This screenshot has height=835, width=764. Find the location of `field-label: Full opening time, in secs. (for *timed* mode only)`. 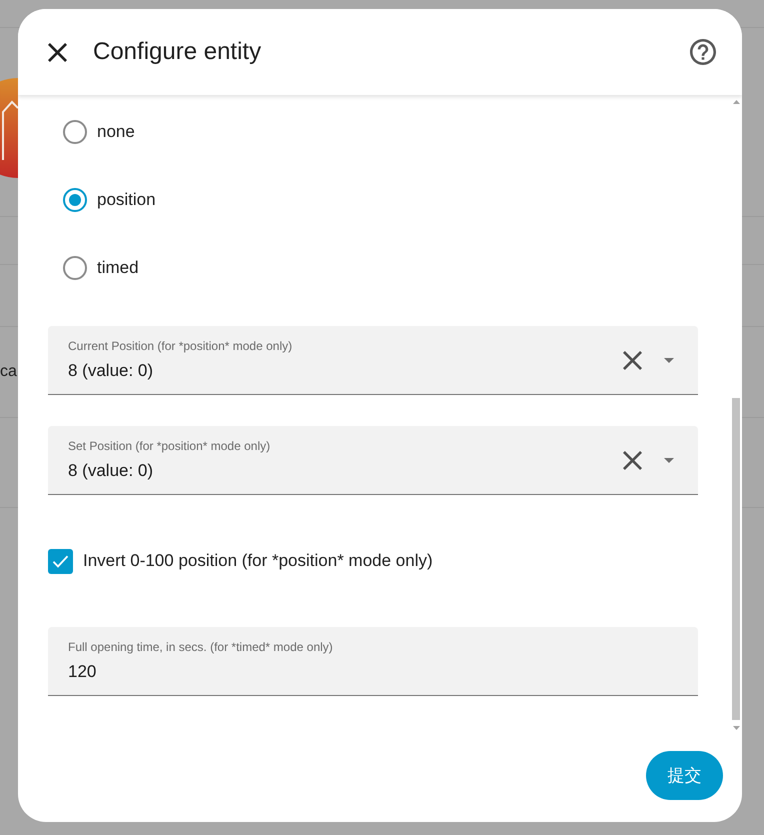

field-label: Full opening time, in secs. (for *timed* mode only) is located at coordinates (201, 647).